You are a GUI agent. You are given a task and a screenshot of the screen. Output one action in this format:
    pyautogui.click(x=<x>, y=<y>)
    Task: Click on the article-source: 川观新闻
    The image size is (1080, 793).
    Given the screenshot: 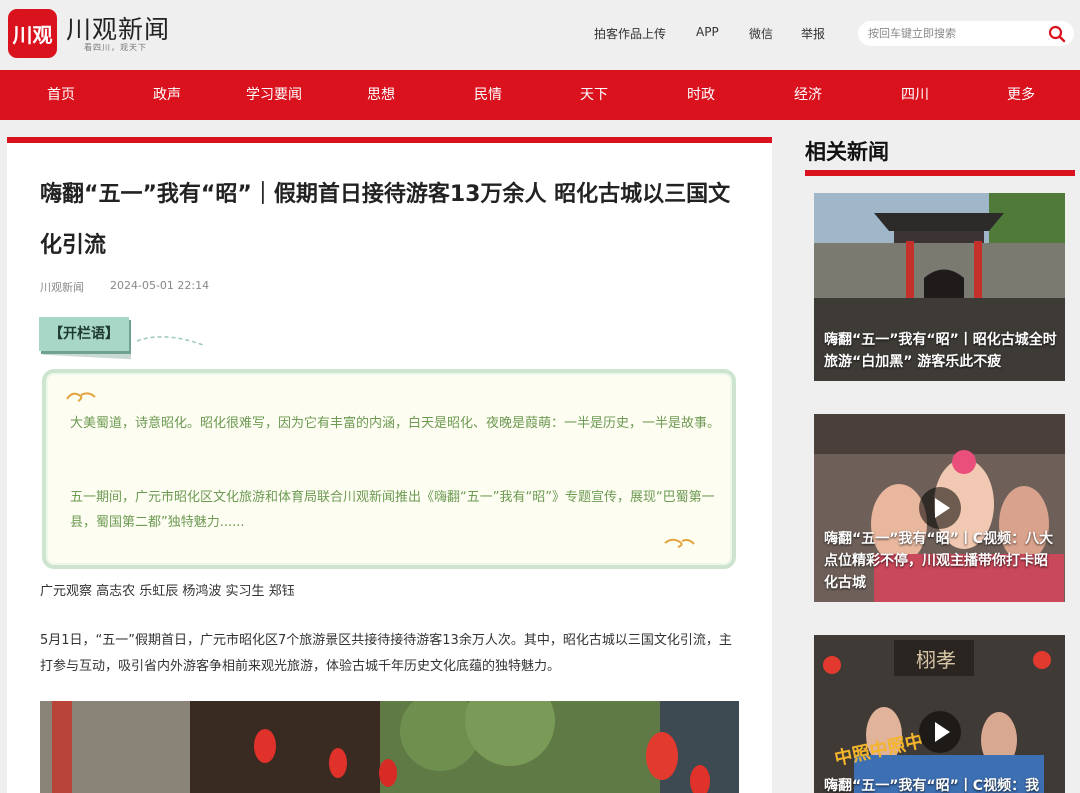 What is the action you would take?
    pyautogui.click(x=62, y=287)
    